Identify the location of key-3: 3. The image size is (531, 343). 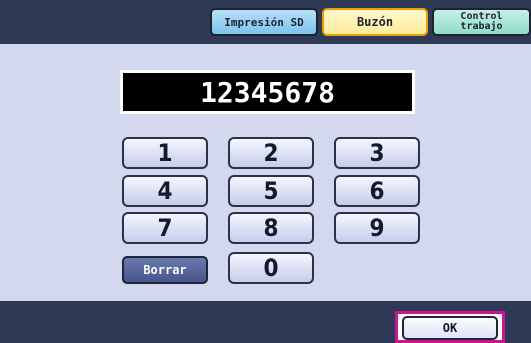
(377, 153).